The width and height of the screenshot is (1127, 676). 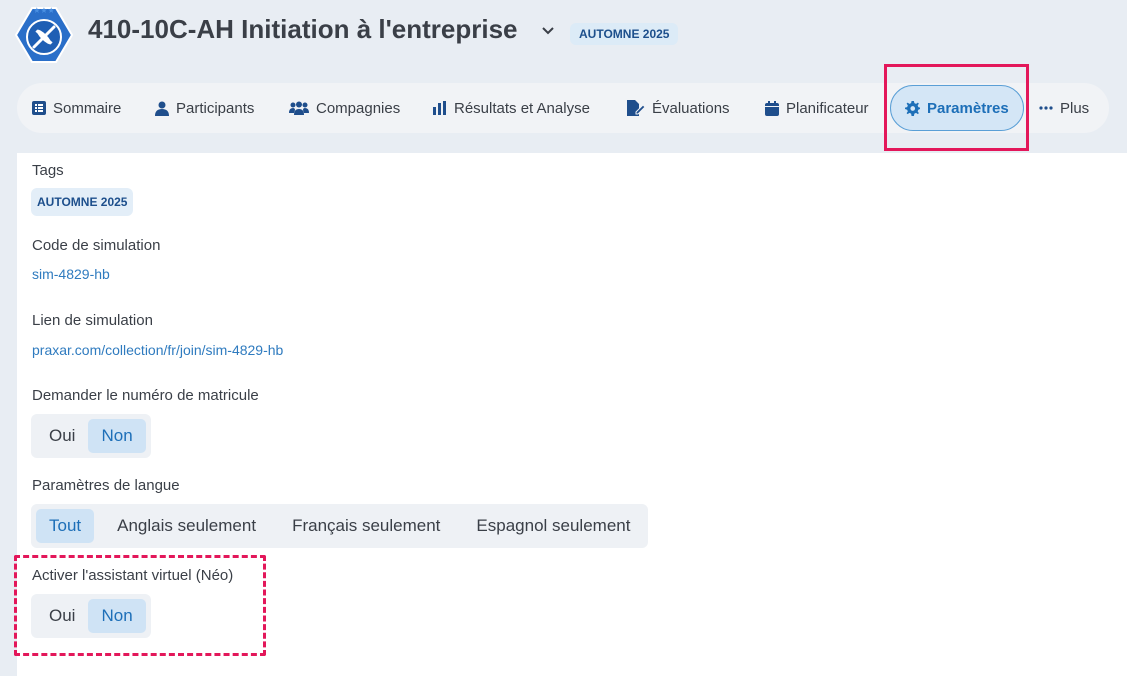 What do you see at coordinates (636, 108) in the screenshot?
I see `file-edit-icon` at bounding box center [636, 108].